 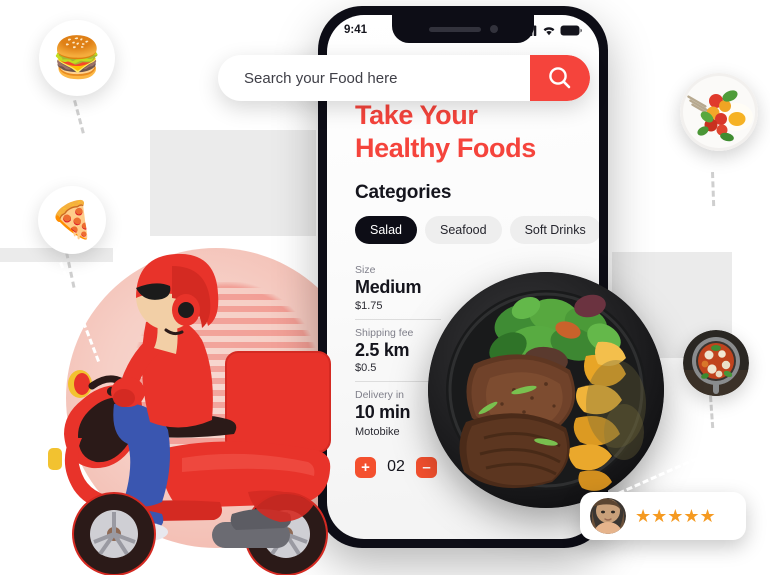 What do you see at coordinates (369, 305) in the screenshot?
I see `detail-size-price: $1.75` at bounding box center [369, 305].